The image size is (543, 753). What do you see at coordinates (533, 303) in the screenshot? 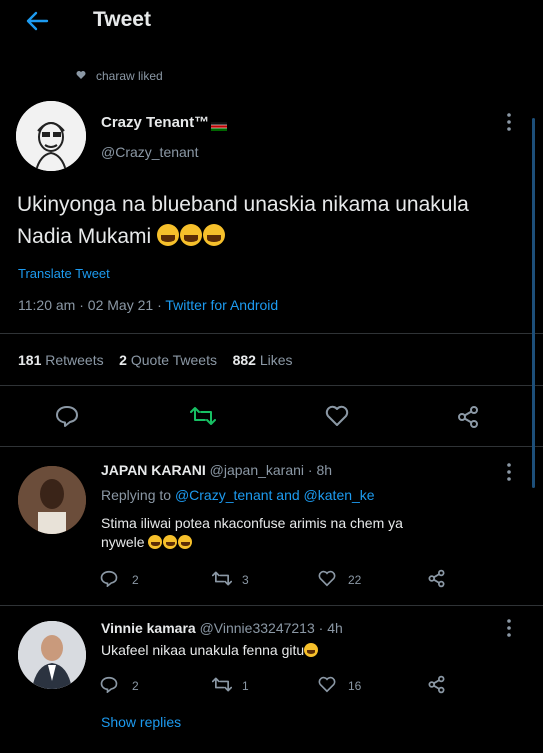
I see `scrollbar` at bounding box center [533, 303].